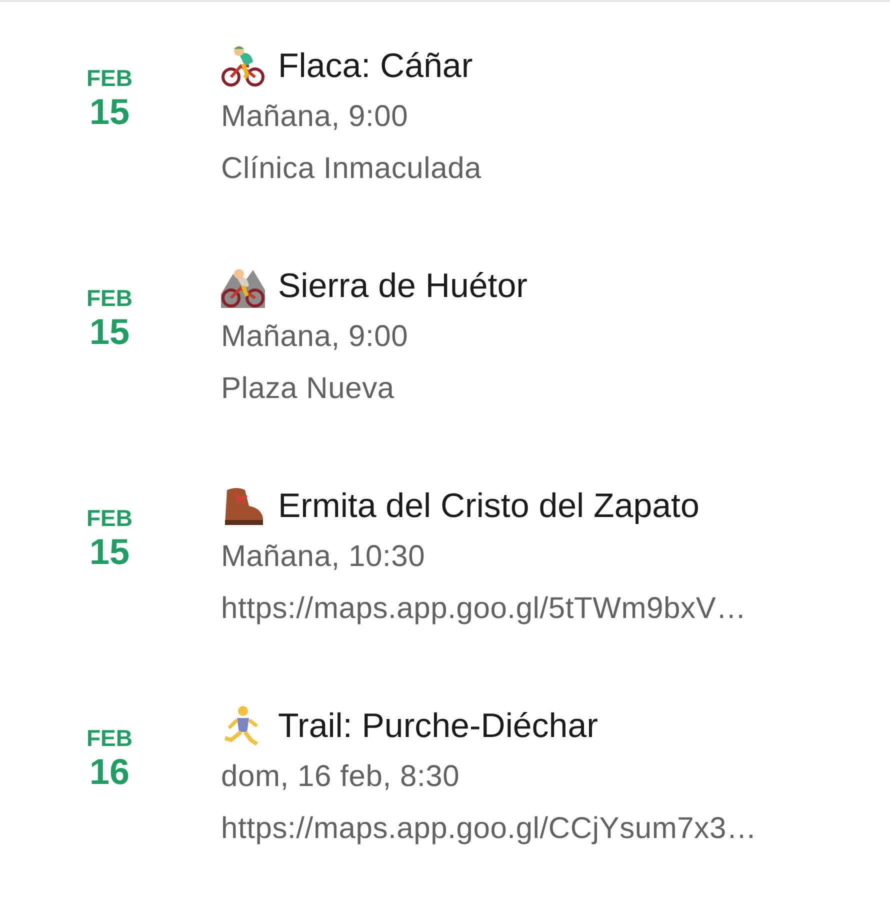  Describe the element at coordinates (375, 66) in the screenshot. I see `event-title: Flaca: Cáñar` at that location.